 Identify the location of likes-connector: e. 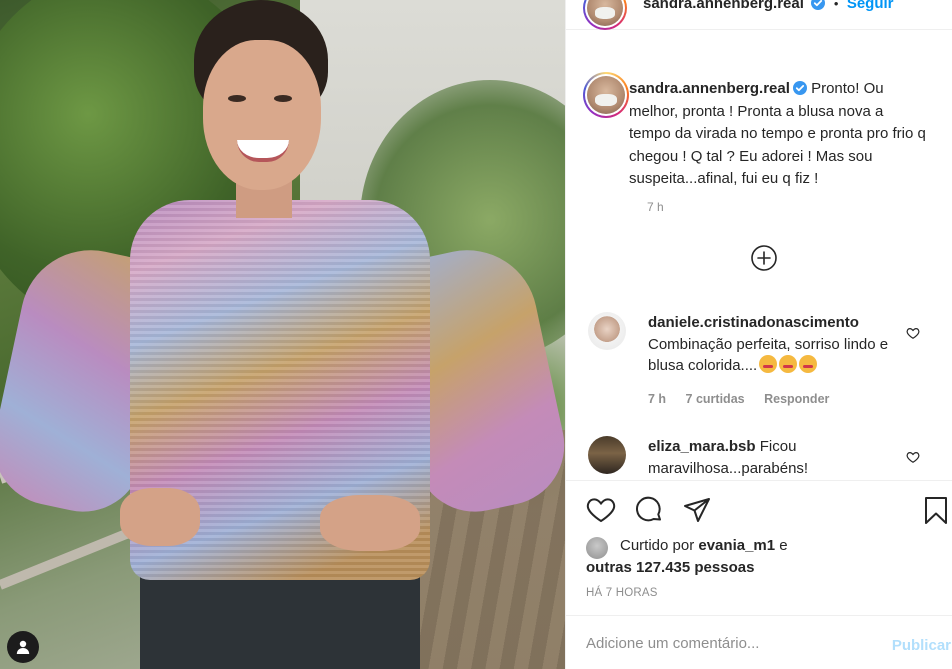
(783, 545).